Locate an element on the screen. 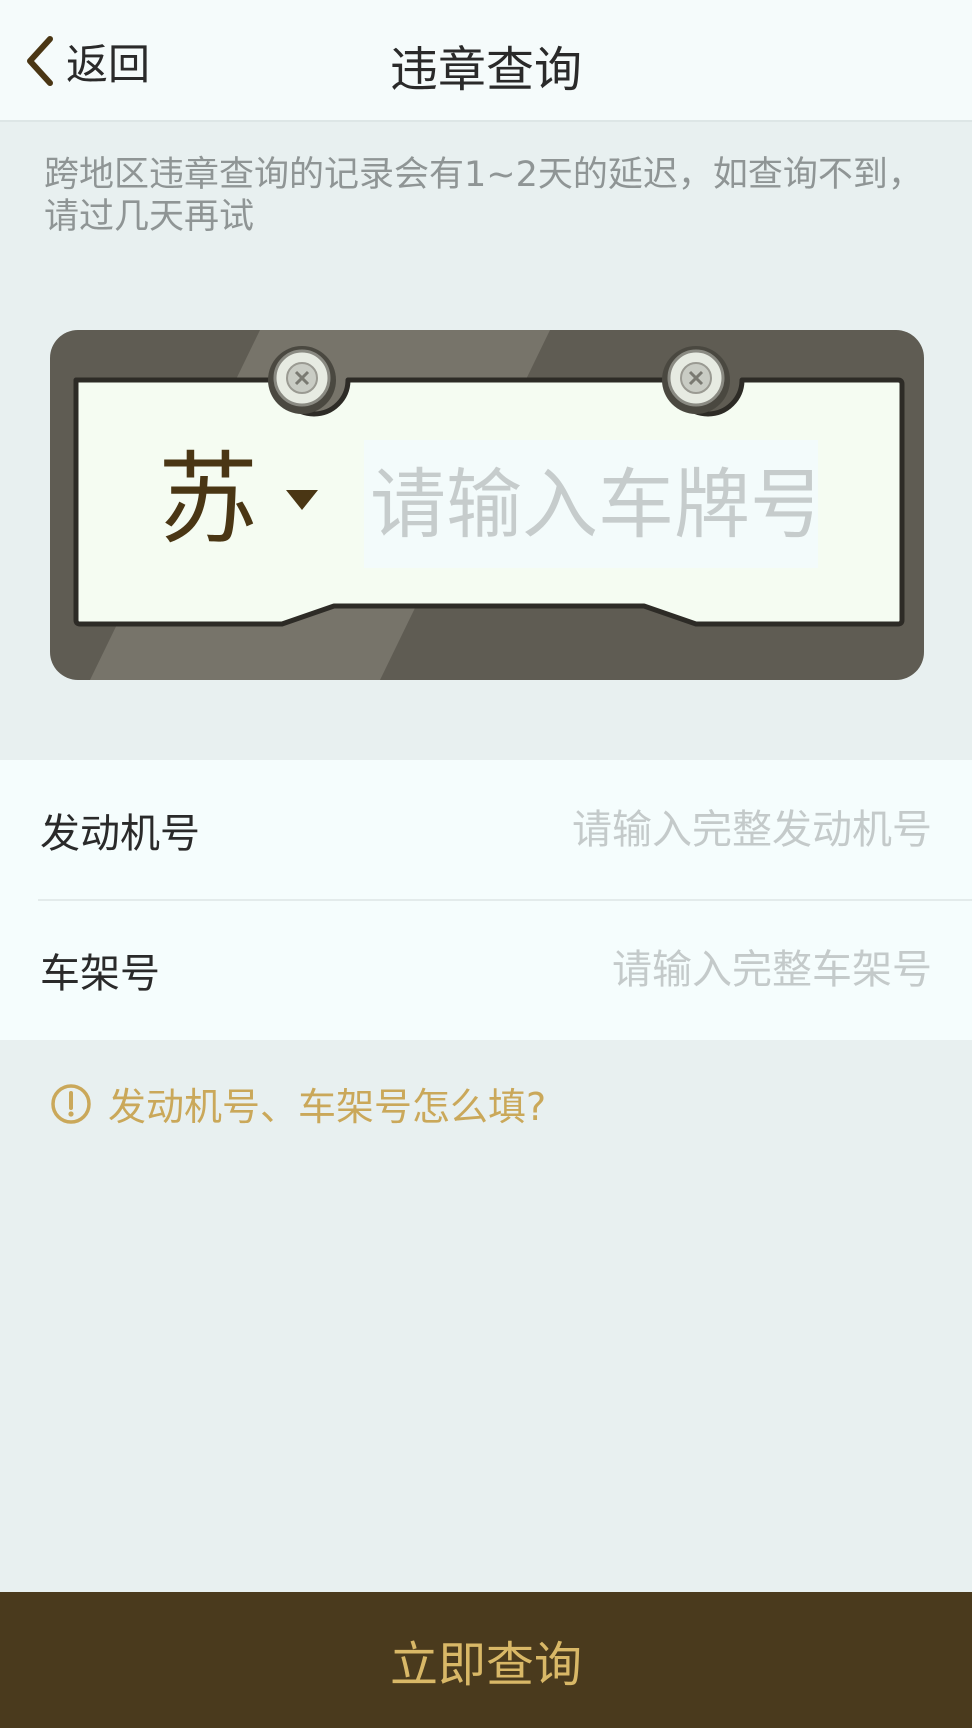  delay-notice: 跨地区违章查询的记录会有1~2天的延迟，如查询不到，请过几天再试 is located at coordinates (483, 196).